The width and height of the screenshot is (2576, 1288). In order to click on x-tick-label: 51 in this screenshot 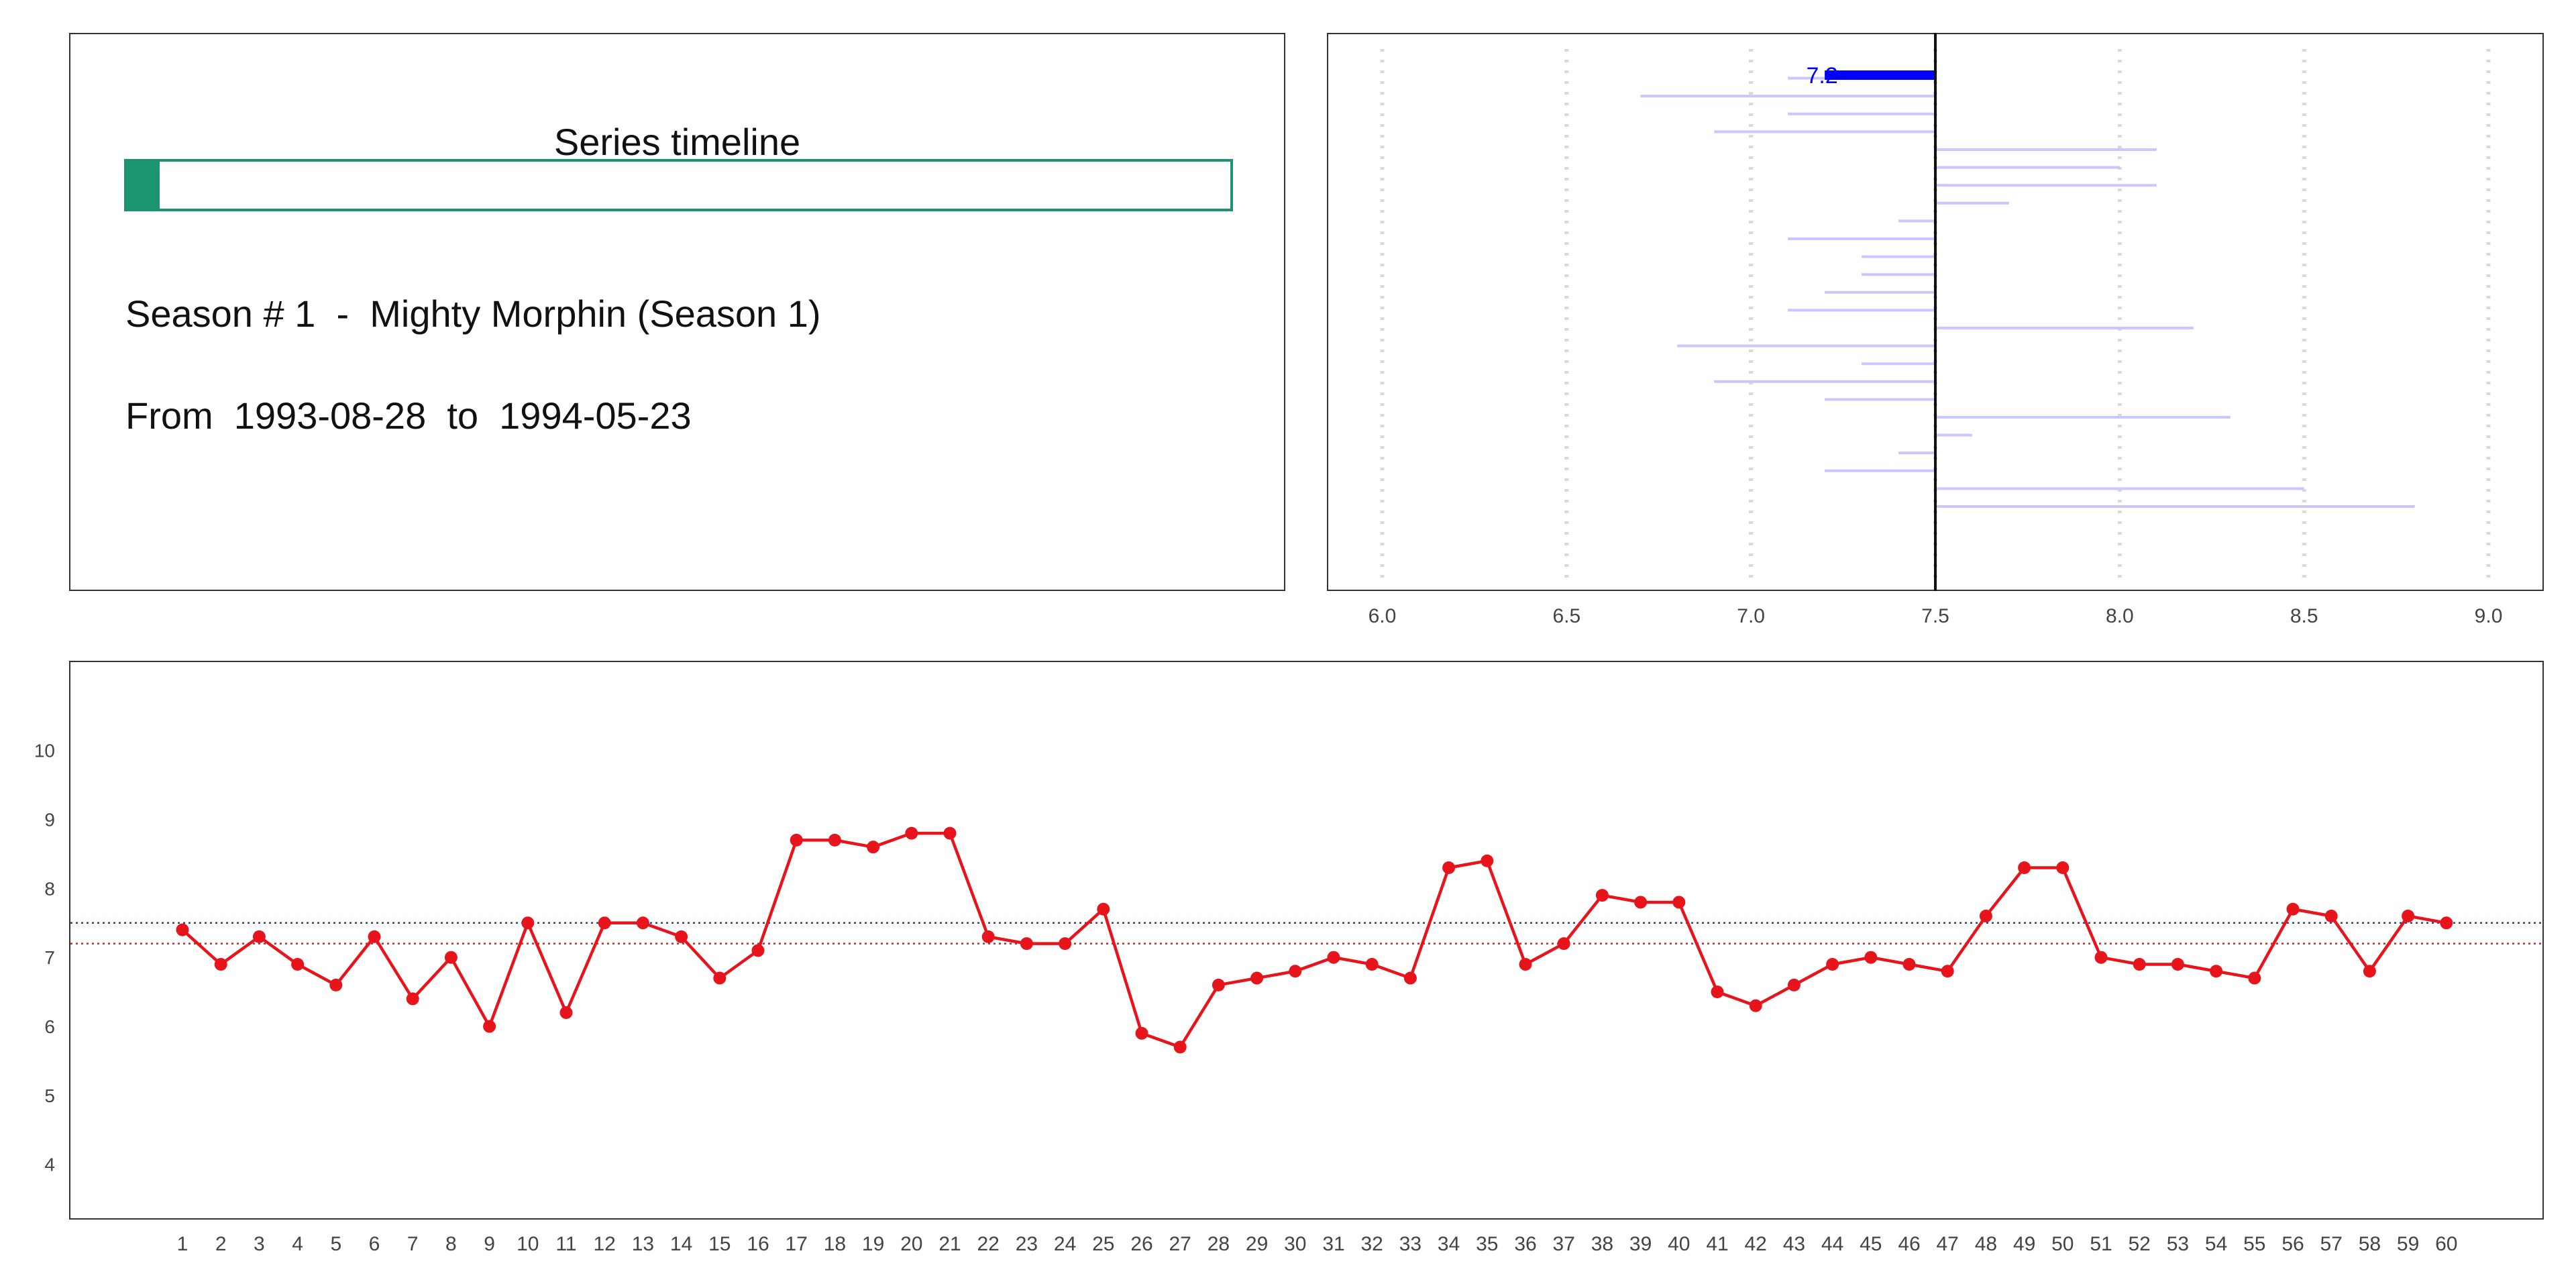, I will do `click(2101, 1244)`.